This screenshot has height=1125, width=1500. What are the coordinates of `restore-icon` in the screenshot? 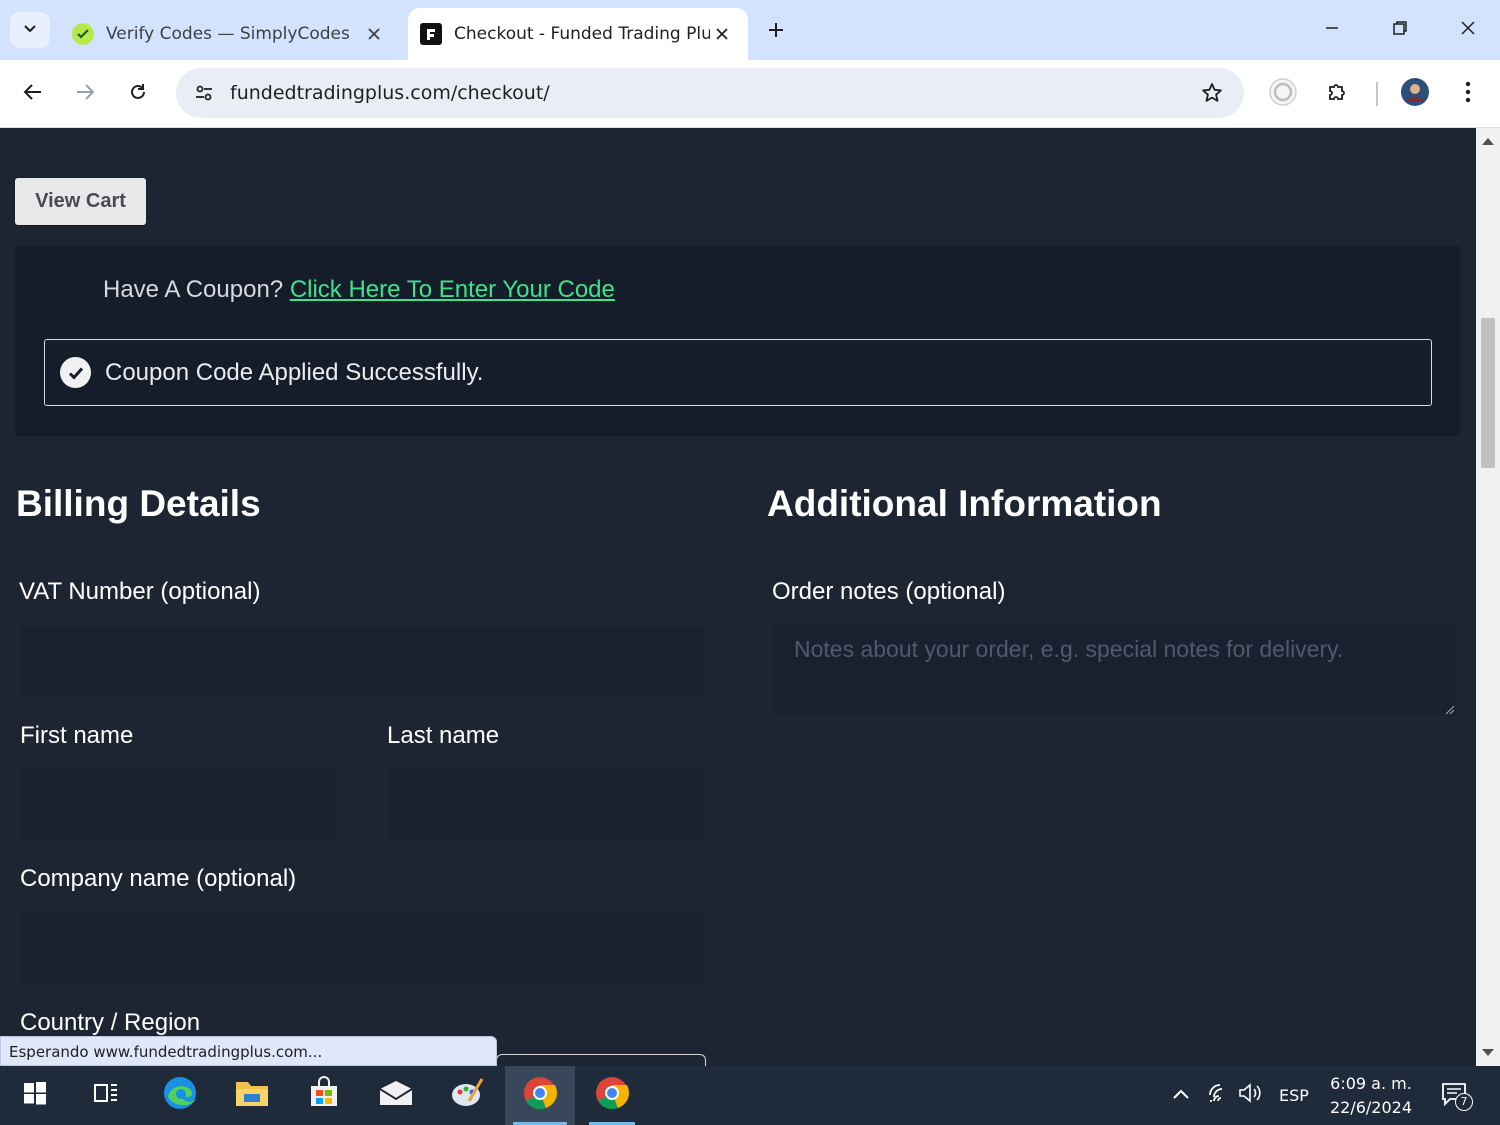 It's located at (1400, 30).